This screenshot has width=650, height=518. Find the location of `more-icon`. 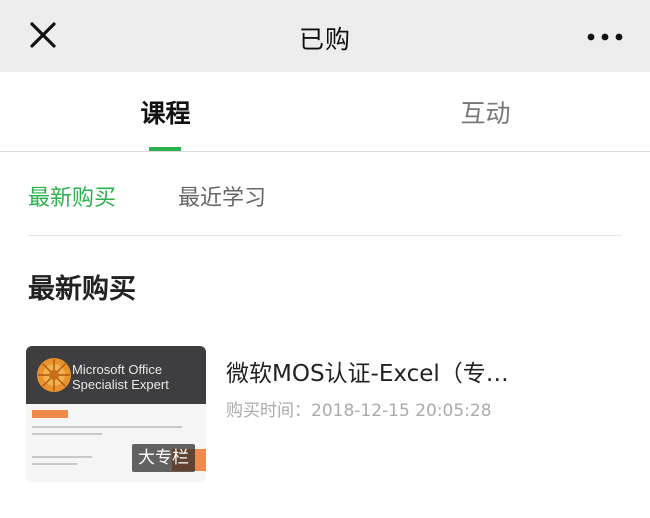

more-icon is located at coordinates (605, 37).